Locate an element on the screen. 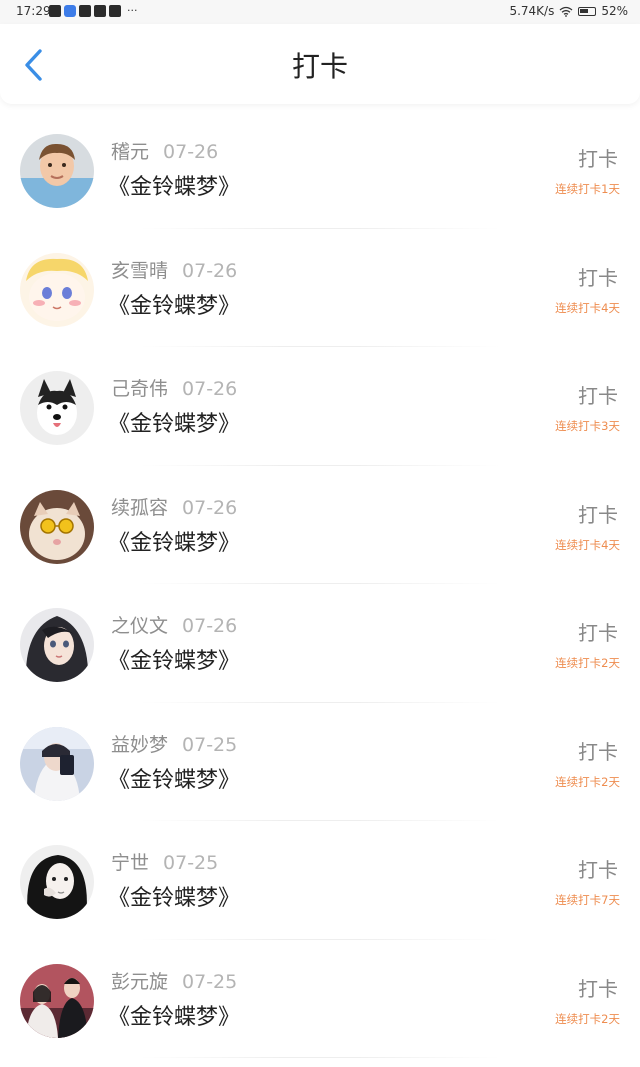  user-name-text: 宁世 is located at coordinates (130, 863).